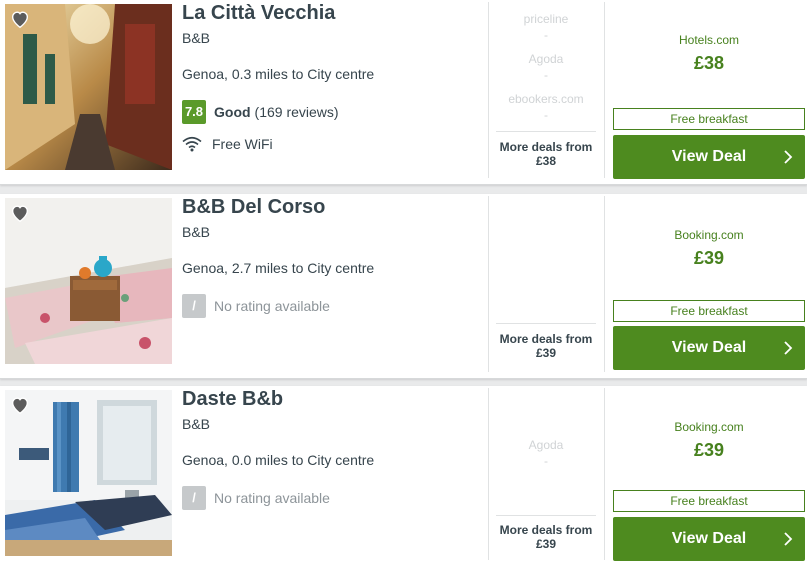  Describe the element at coordinates (296, 112) in the screenshot. I see `review-count: (169 reviews)` at that location.